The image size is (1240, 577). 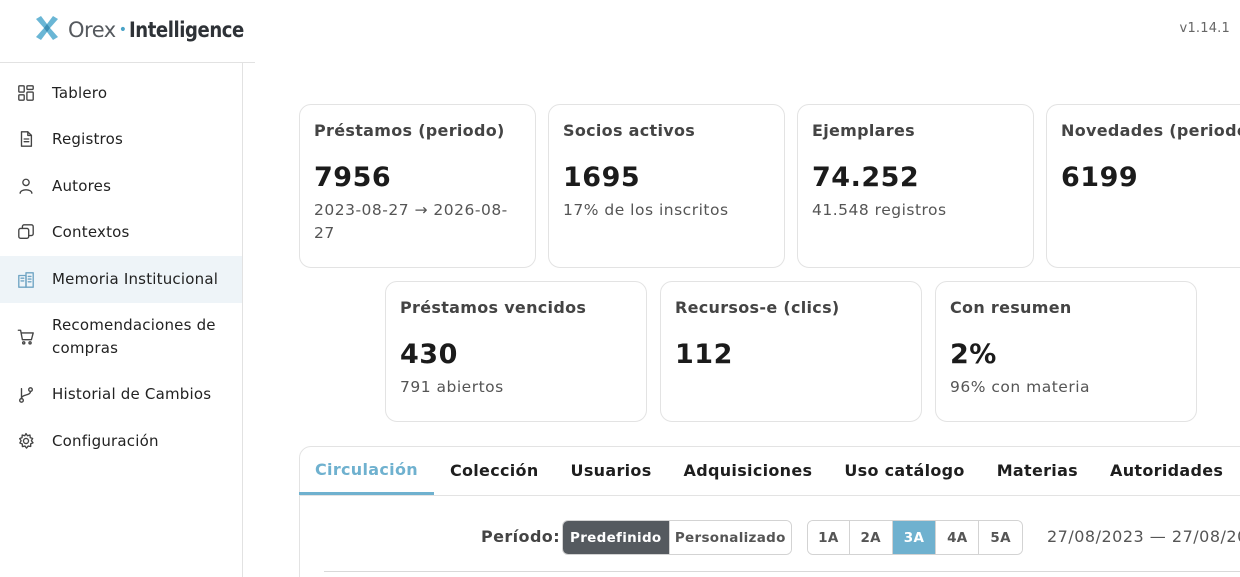 What do you see at coordinates (863, 130) in the screenshot?
I see `card-title: Ejemplares` at bounding box center [863, 130].